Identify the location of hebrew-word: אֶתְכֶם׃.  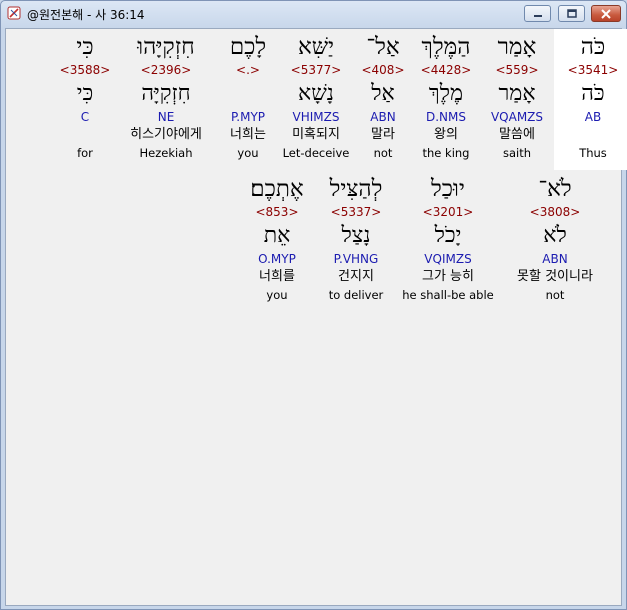
(277, 189).